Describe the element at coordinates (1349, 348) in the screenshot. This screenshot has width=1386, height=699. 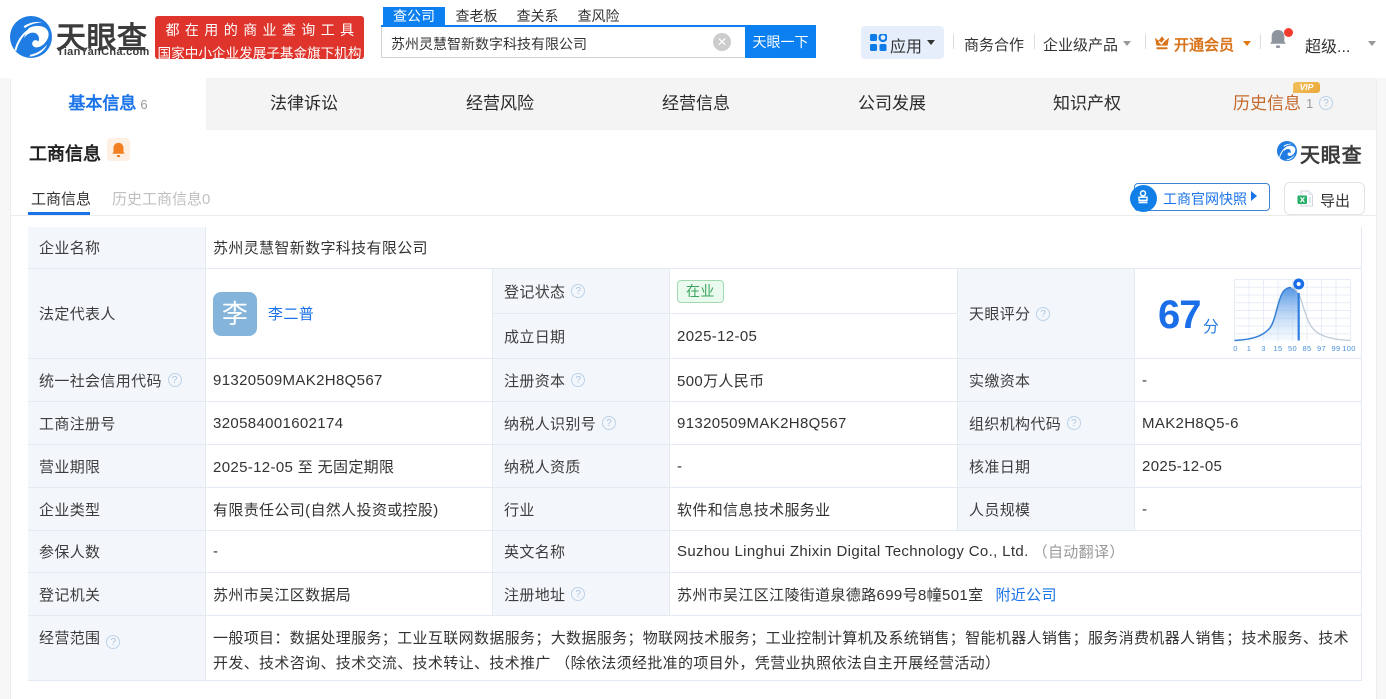
I see `svg-text: 100` at that location.